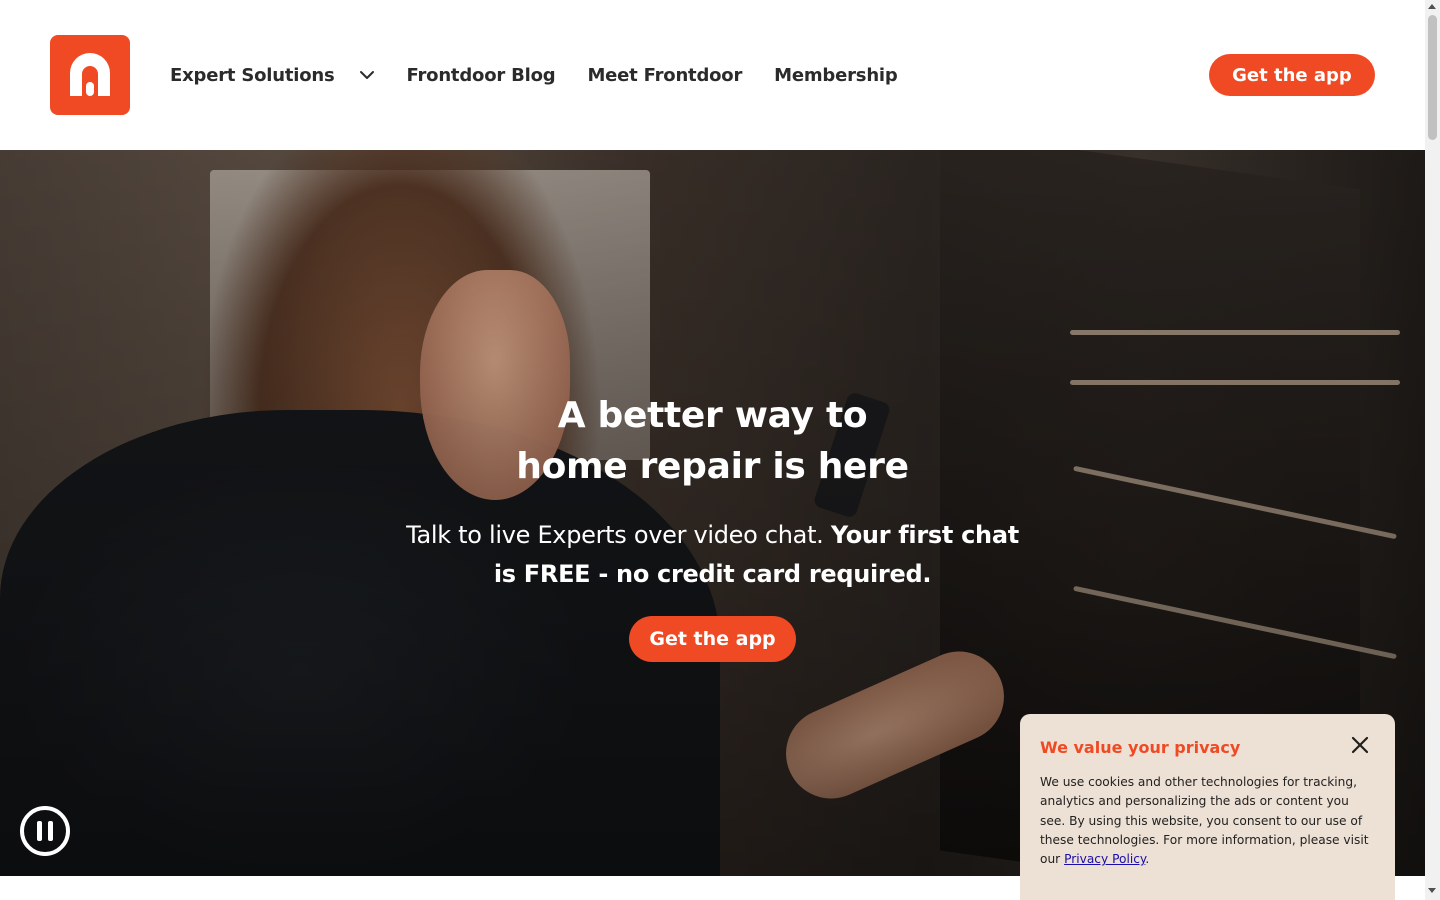 Image resolution: width=1440 pixels, height=900 pixels. I want to click on hero-title-line-1: A better way to, so click(712, 415).